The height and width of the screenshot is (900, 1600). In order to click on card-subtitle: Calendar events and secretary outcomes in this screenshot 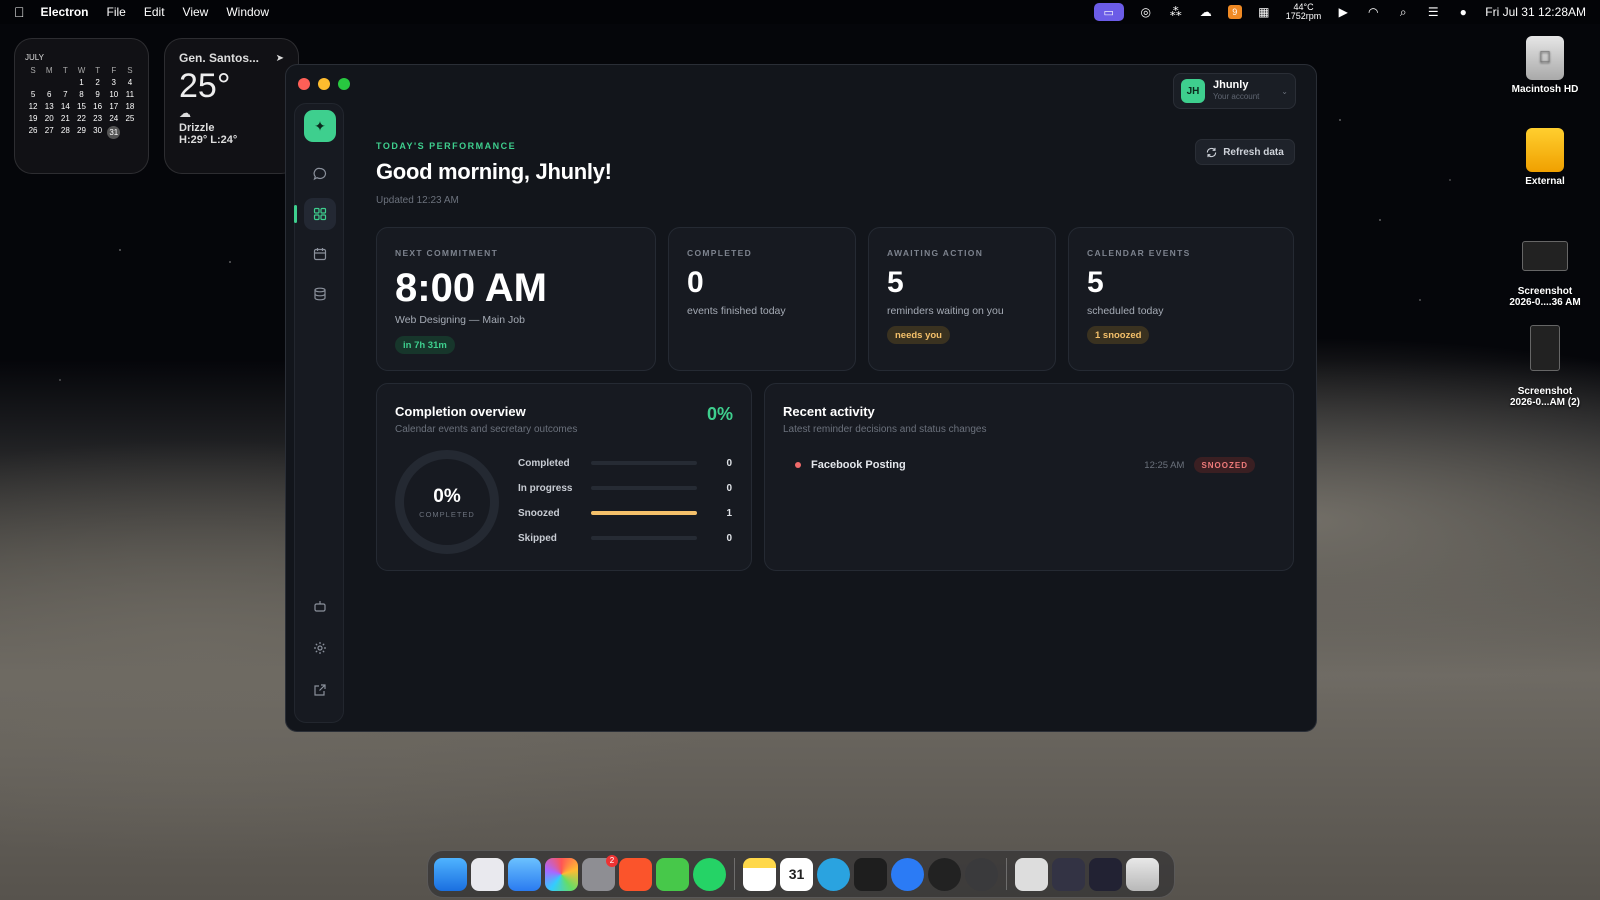, I will do `click(486, 429)`.